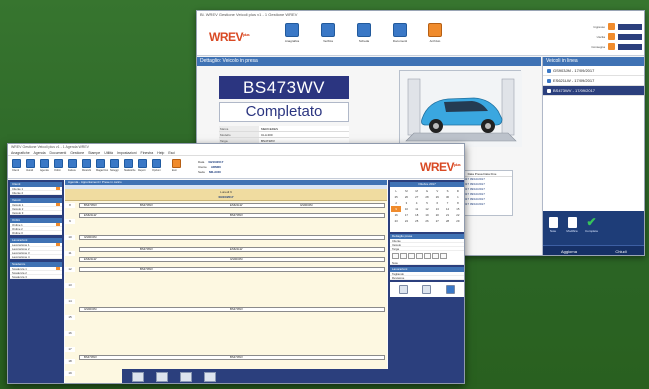  I want to click on save-icon, so click(404, 289).